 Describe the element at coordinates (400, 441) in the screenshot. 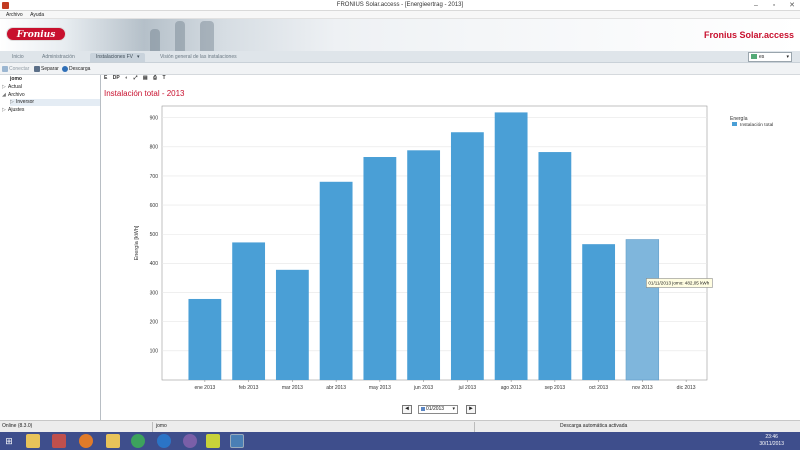

I see `taskbar: ⊞ 23:46 30/11/2013` at that location.